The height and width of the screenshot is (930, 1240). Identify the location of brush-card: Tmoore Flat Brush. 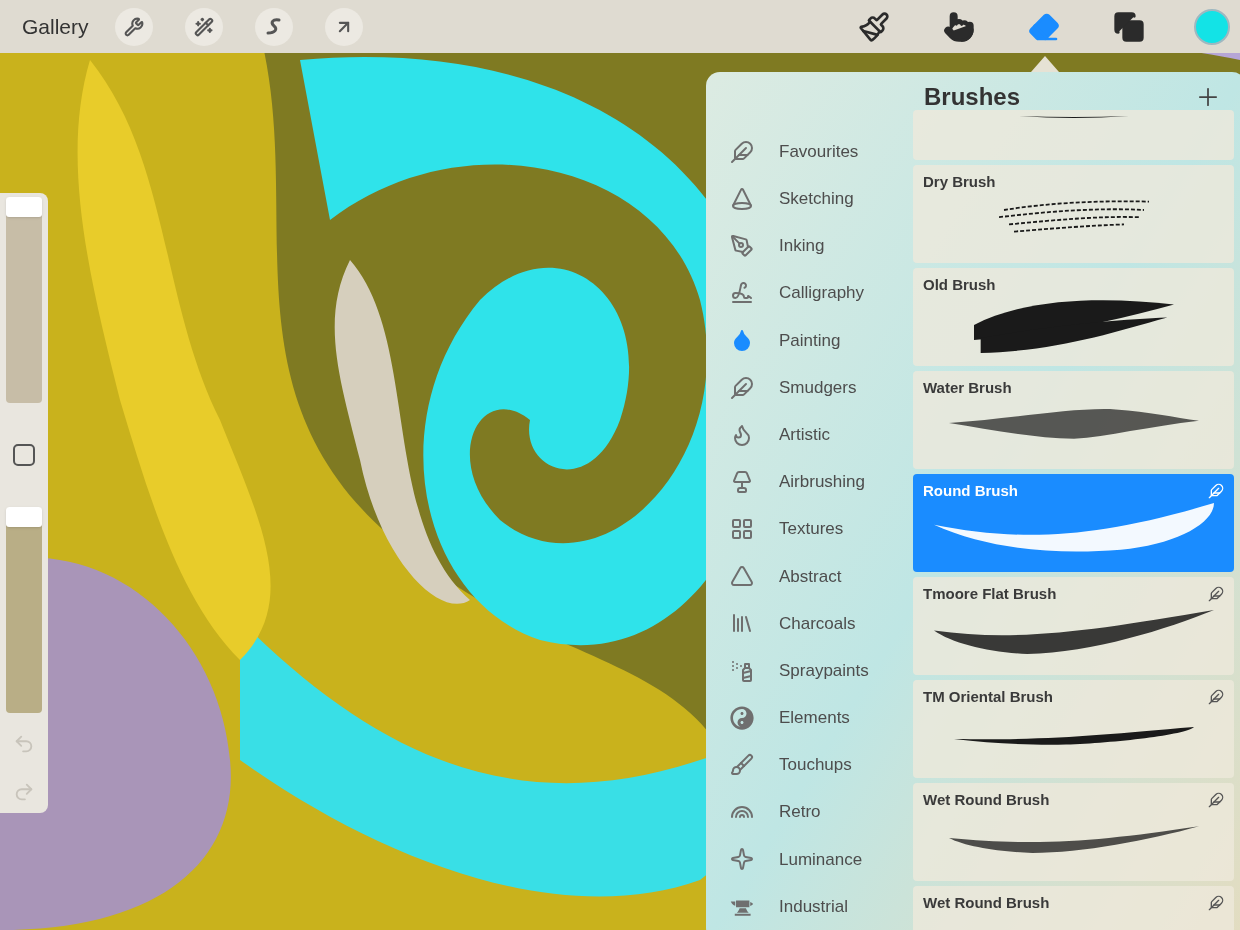
(1073, 626).